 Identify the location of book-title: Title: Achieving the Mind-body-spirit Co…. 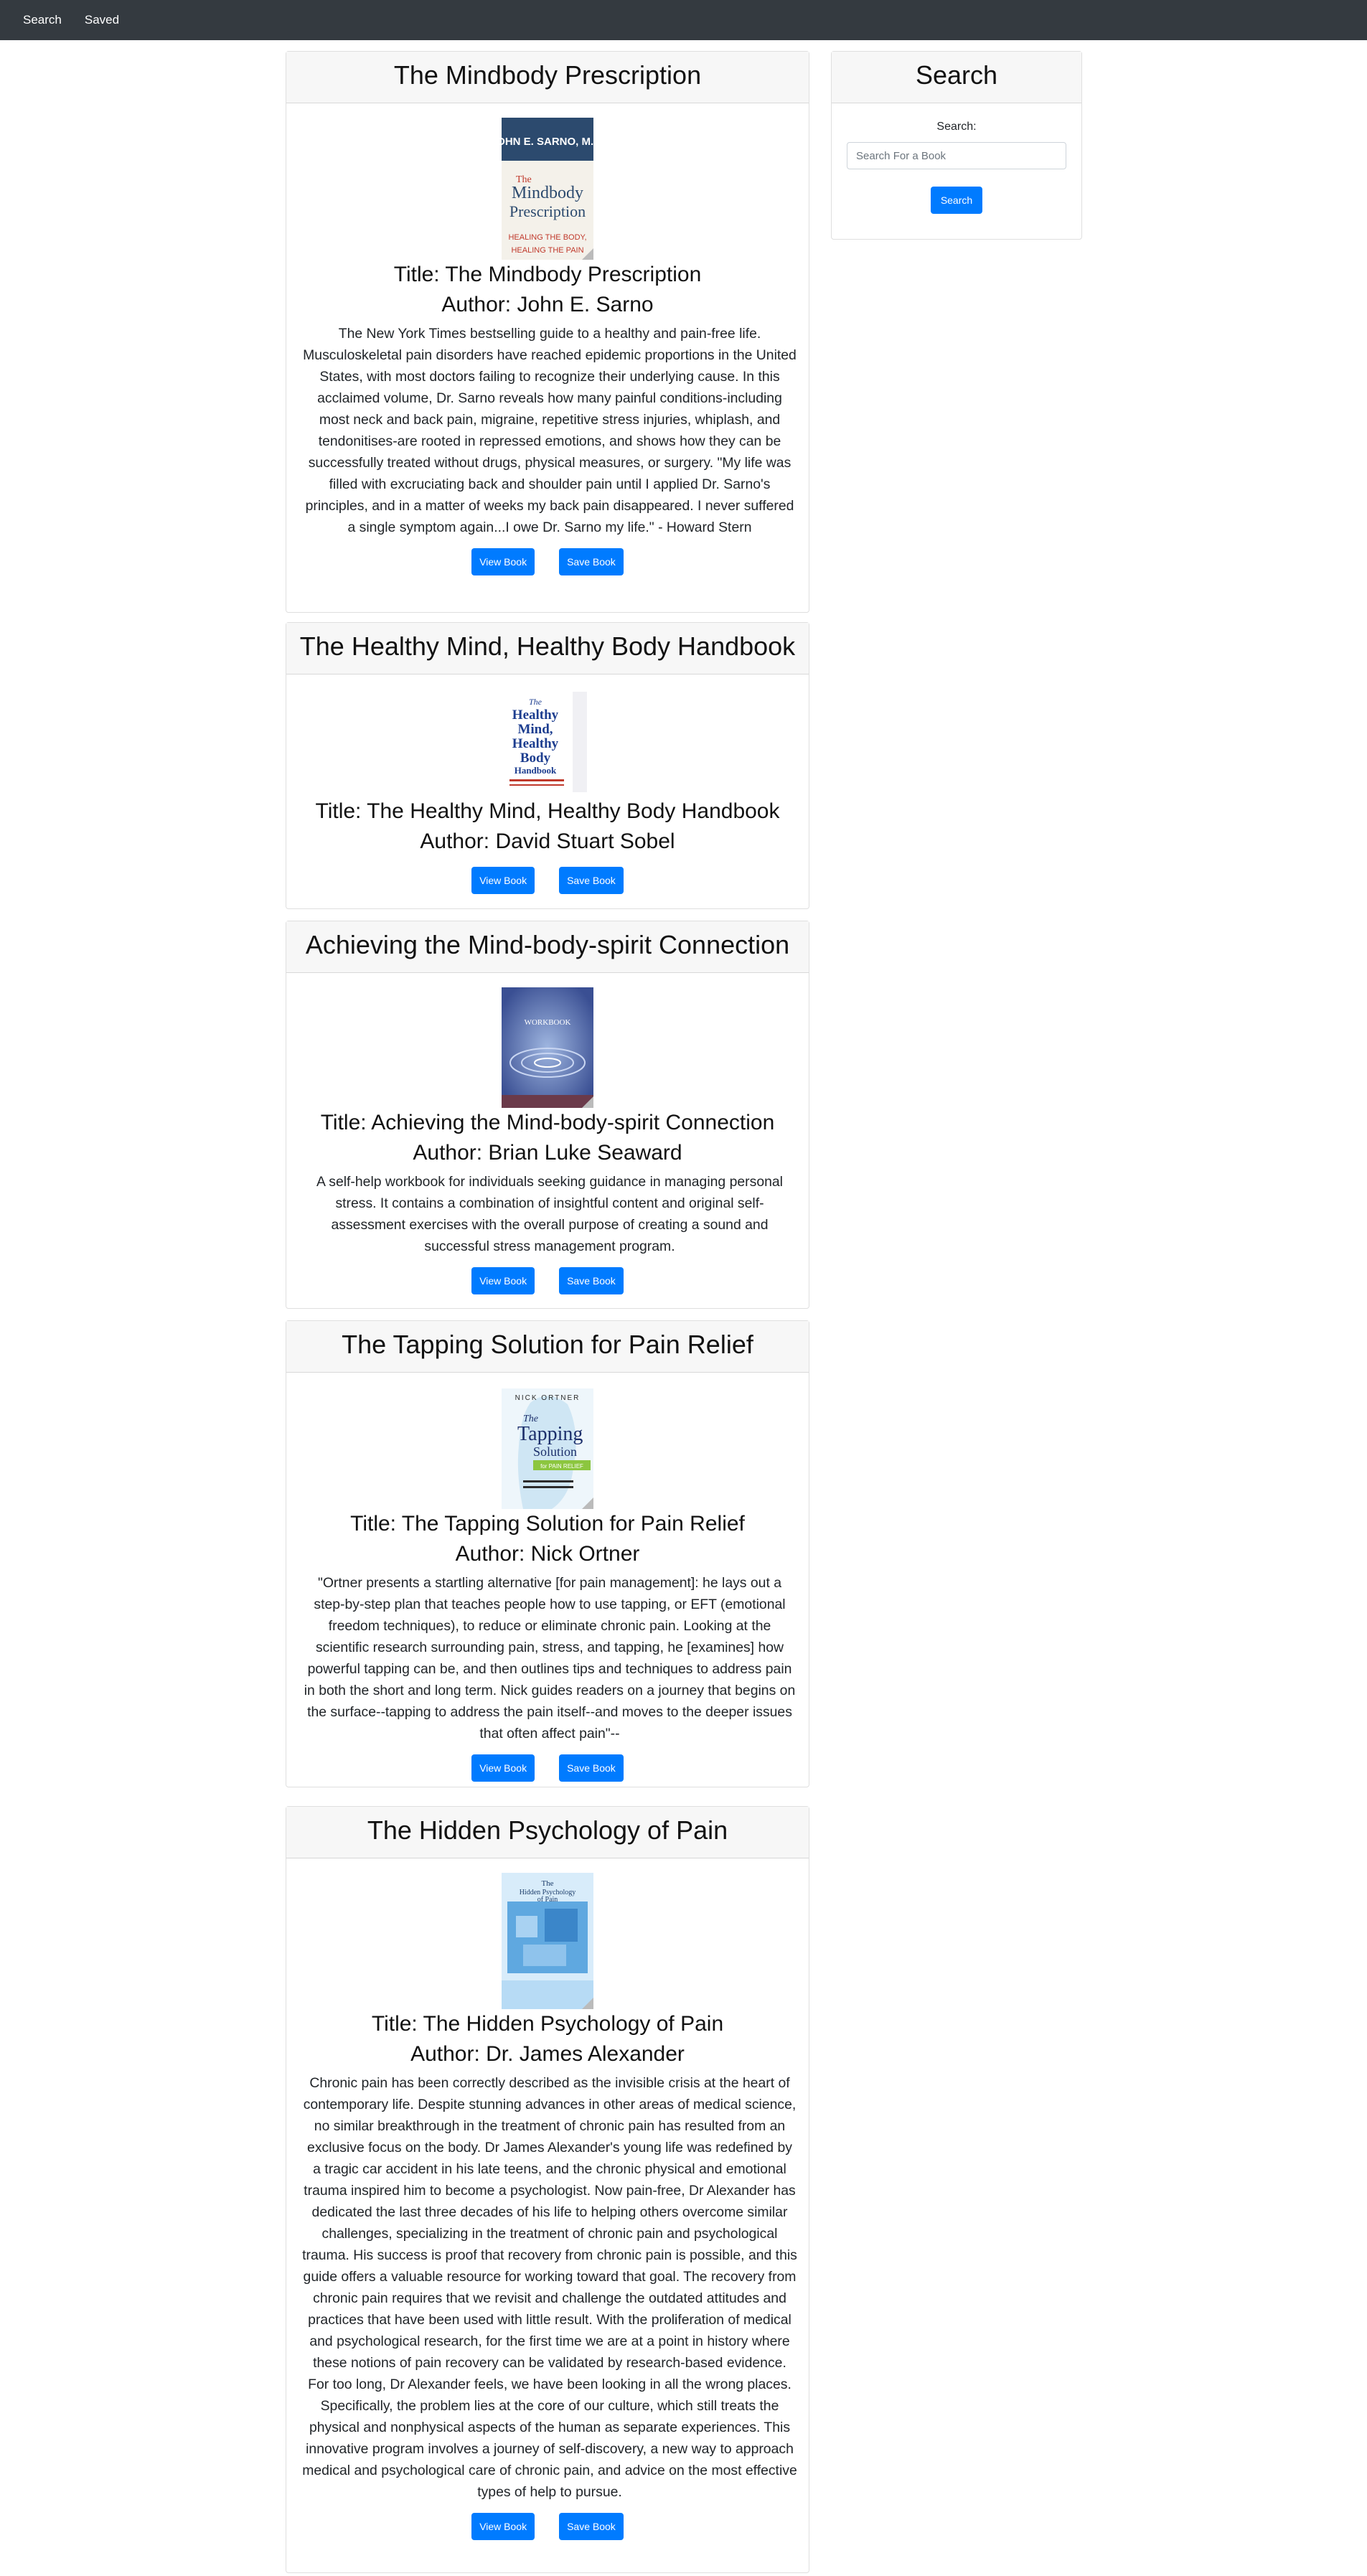
(547, 1122).